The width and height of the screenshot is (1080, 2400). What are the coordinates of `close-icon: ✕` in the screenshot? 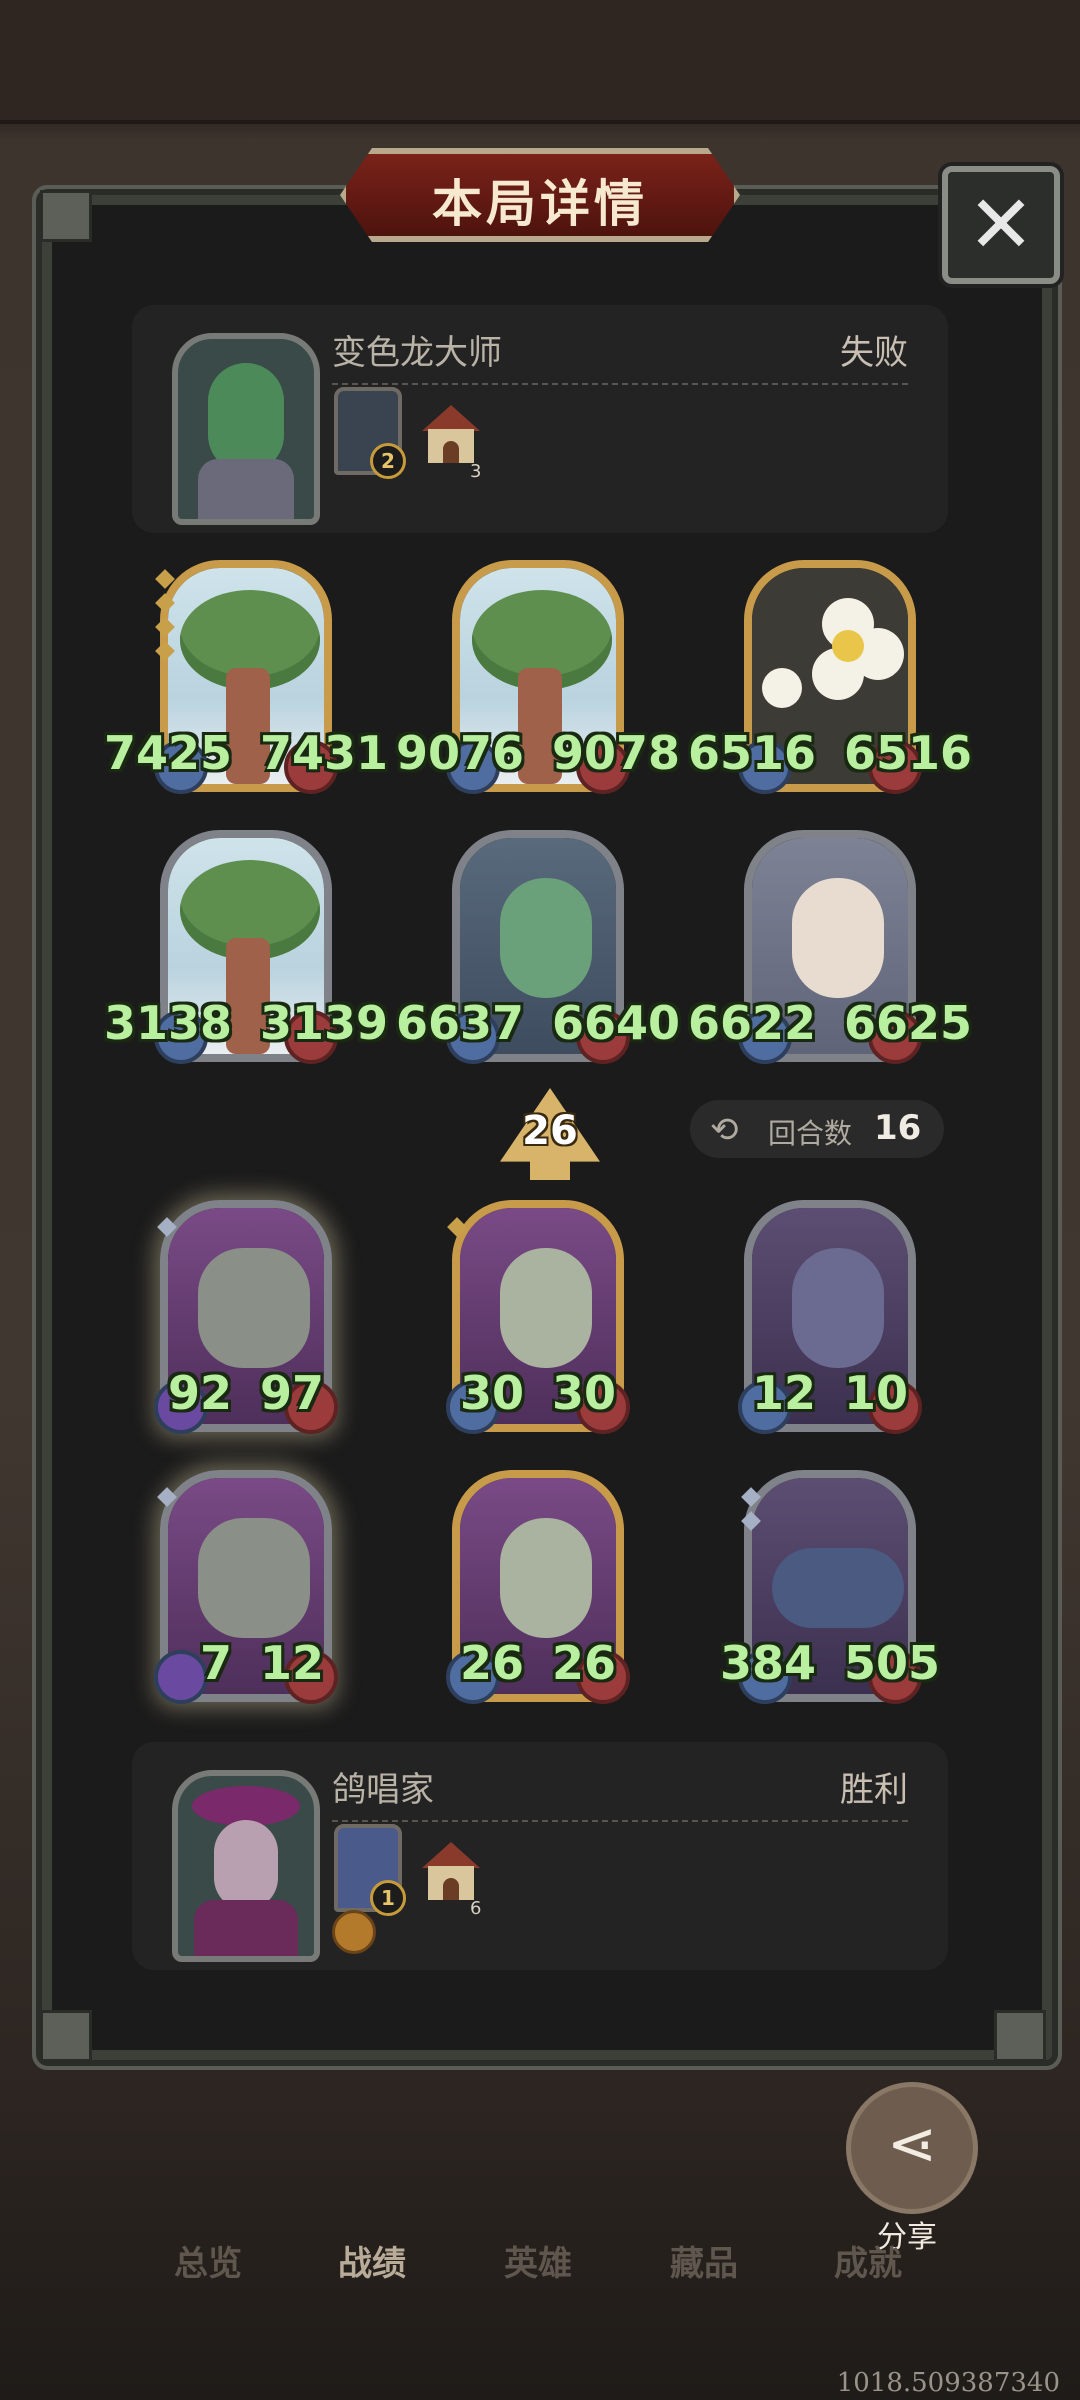 It's located at (1001, 224).